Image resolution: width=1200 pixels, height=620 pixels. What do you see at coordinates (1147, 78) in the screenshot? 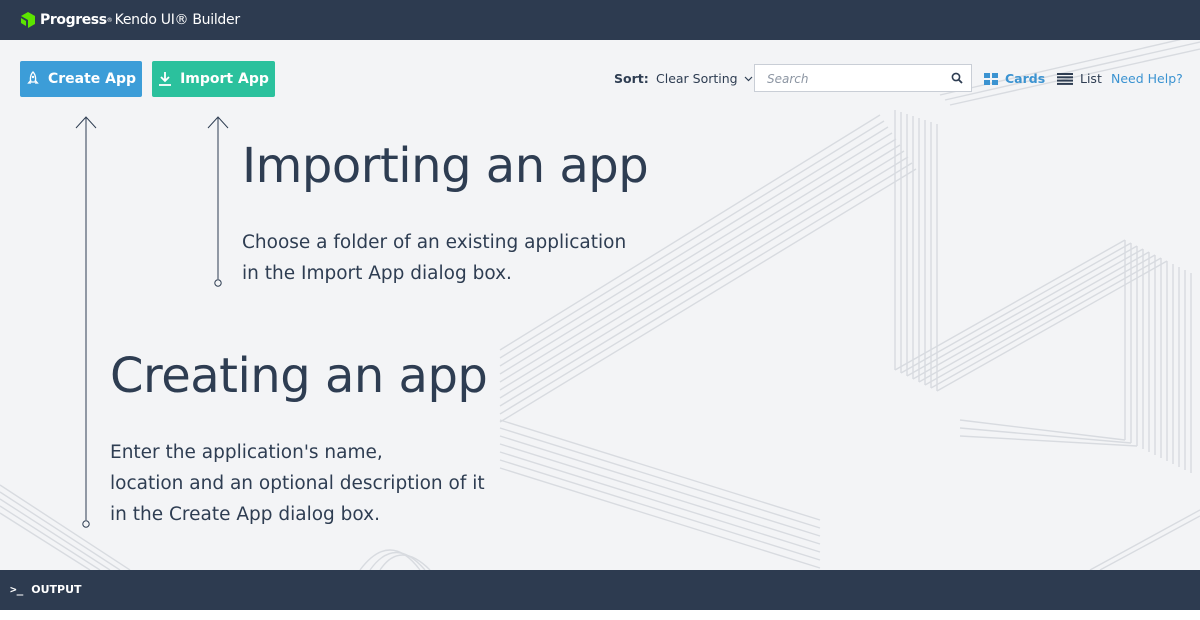
I see `need-help-link: Need Help?` at bounding box center [1147, 78].